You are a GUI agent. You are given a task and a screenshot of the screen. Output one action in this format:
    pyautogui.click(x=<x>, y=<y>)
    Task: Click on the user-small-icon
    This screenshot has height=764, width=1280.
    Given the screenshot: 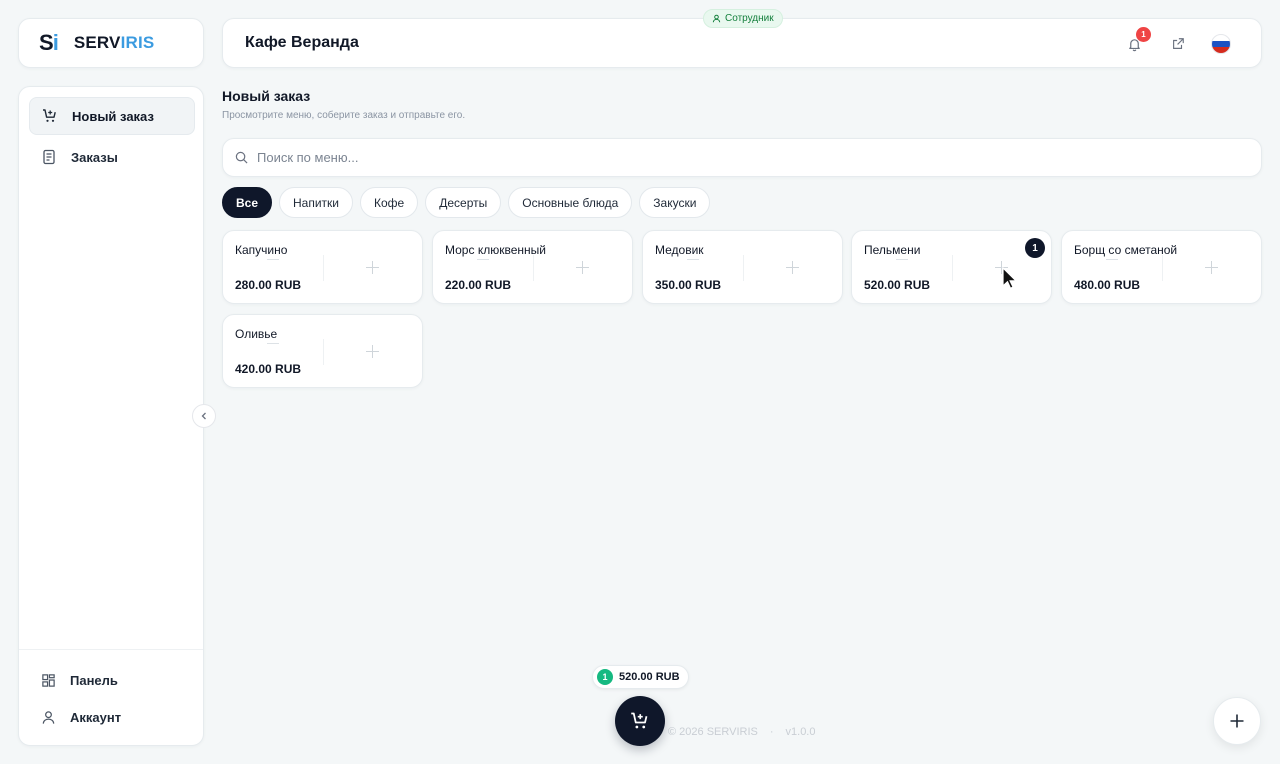 What is the action you would take?
    pyautogui.click(x=716, y=18)
    